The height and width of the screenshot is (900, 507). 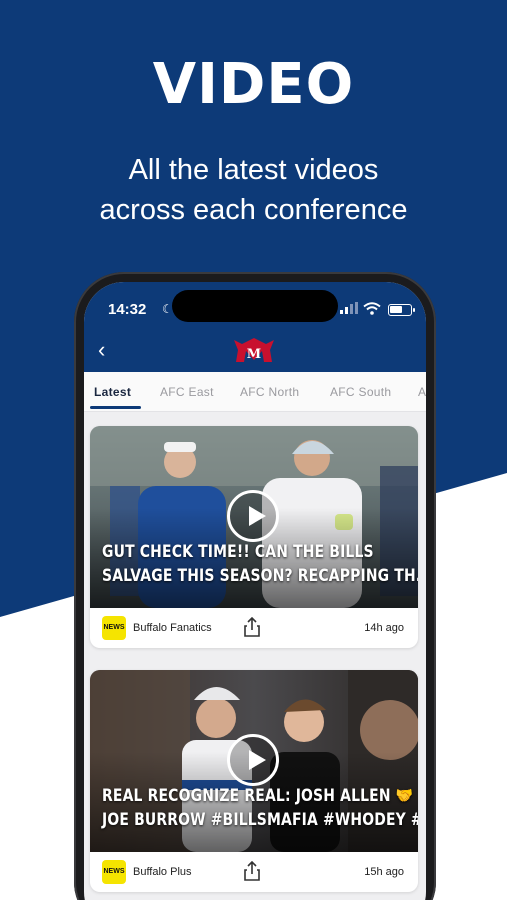 What do you see at coordinates (127, 309) in the screenshot?
I see `status-time: 14:32` at bounding box center [127, 309].